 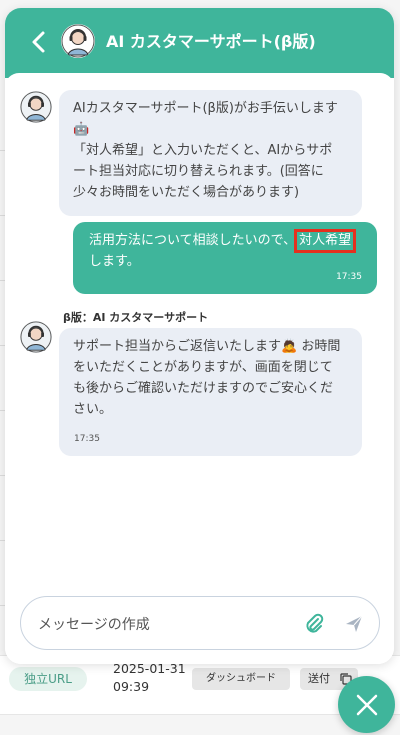 I want to click on send-arrow-icon, so click(x=354, y=624).